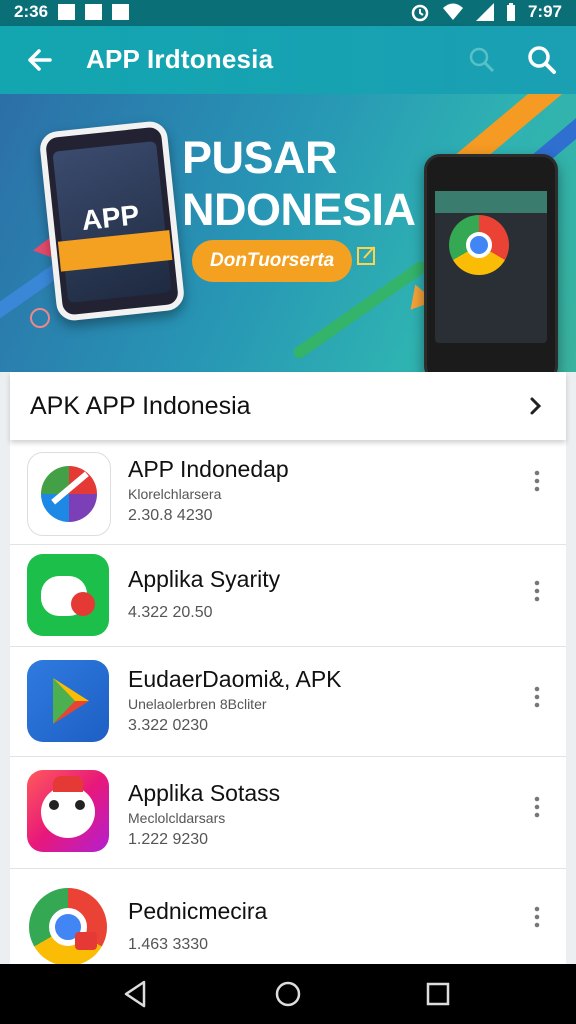 This screenshot has width=576, height=1024. I want to click on app-subtitle: Unelaolerbren 8Bcliter, so click(197, 704).